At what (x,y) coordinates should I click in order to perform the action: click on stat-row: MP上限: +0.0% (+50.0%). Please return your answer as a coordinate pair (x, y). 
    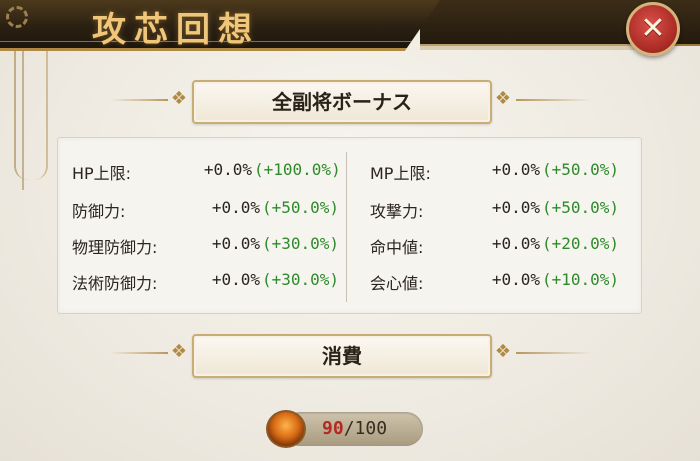
    Looking at the image, I should click on (502, 171).